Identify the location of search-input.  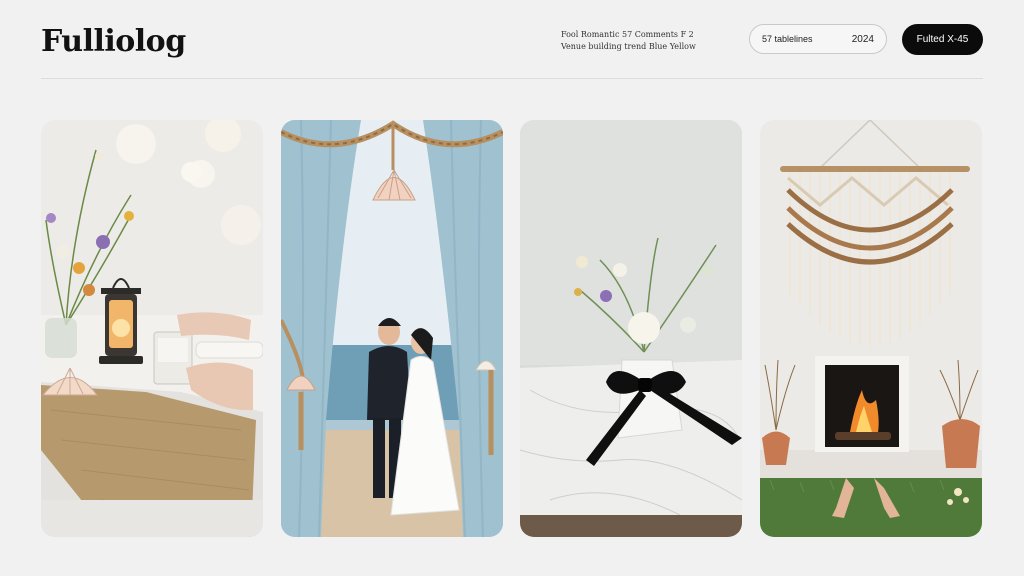
(803, 39).